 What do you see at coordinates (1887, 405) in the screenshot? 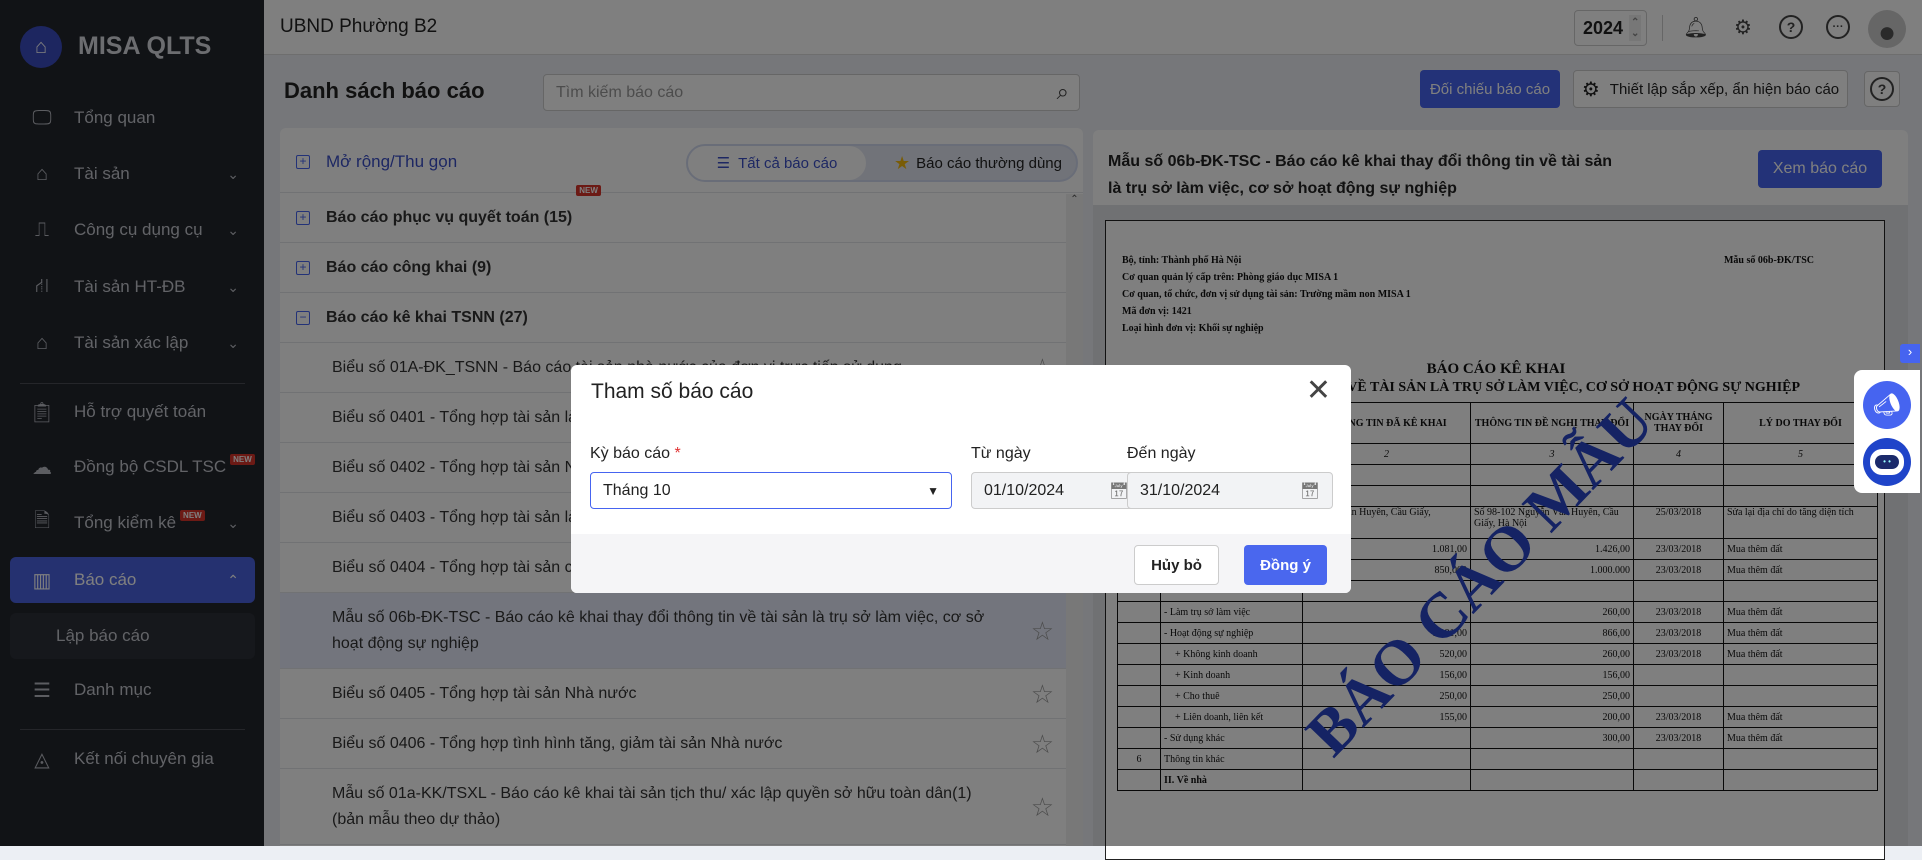
I see `announcement-icon: 📣︎` at bounding box center [1887, 405].